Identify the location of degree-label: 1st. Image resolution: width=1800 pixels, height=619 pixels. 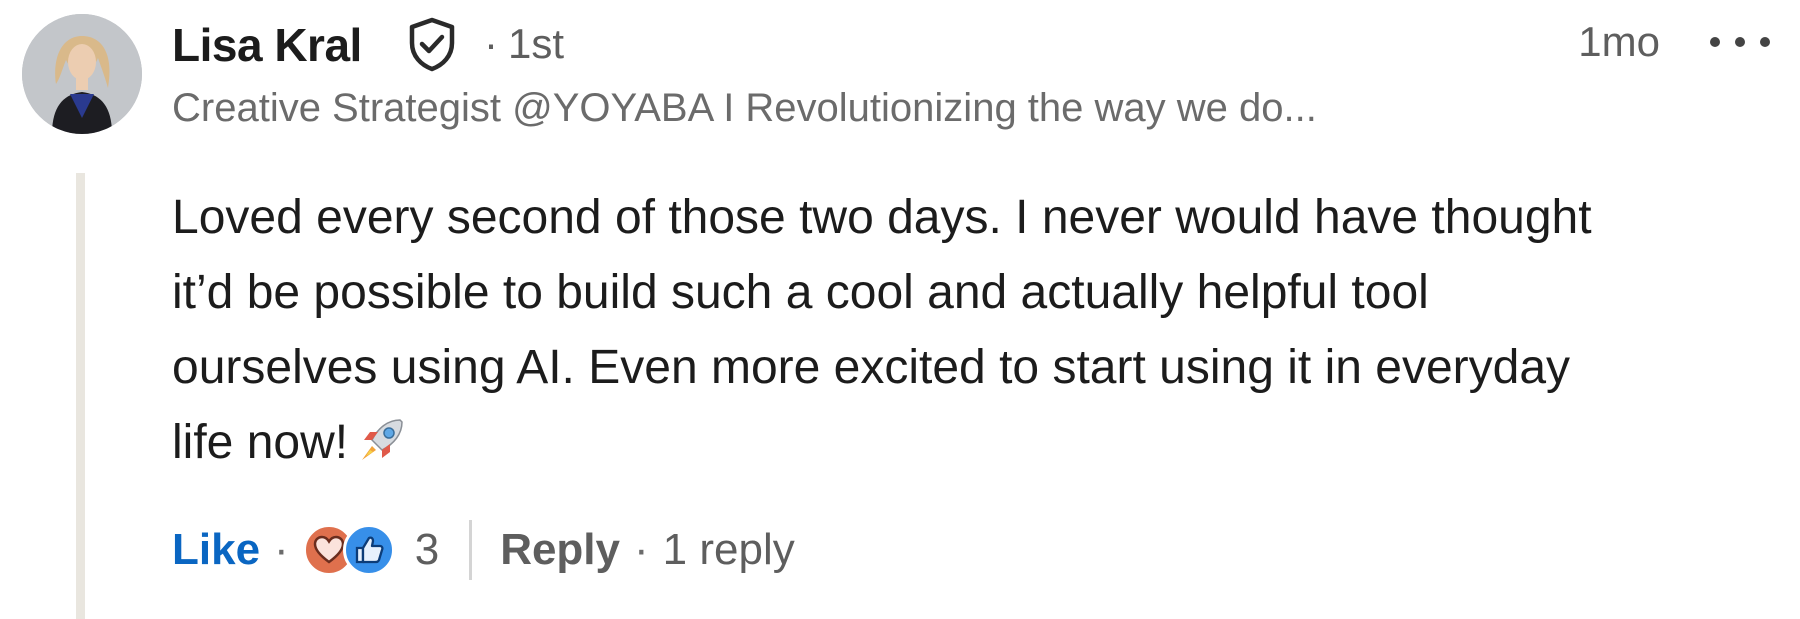
(536, 43).